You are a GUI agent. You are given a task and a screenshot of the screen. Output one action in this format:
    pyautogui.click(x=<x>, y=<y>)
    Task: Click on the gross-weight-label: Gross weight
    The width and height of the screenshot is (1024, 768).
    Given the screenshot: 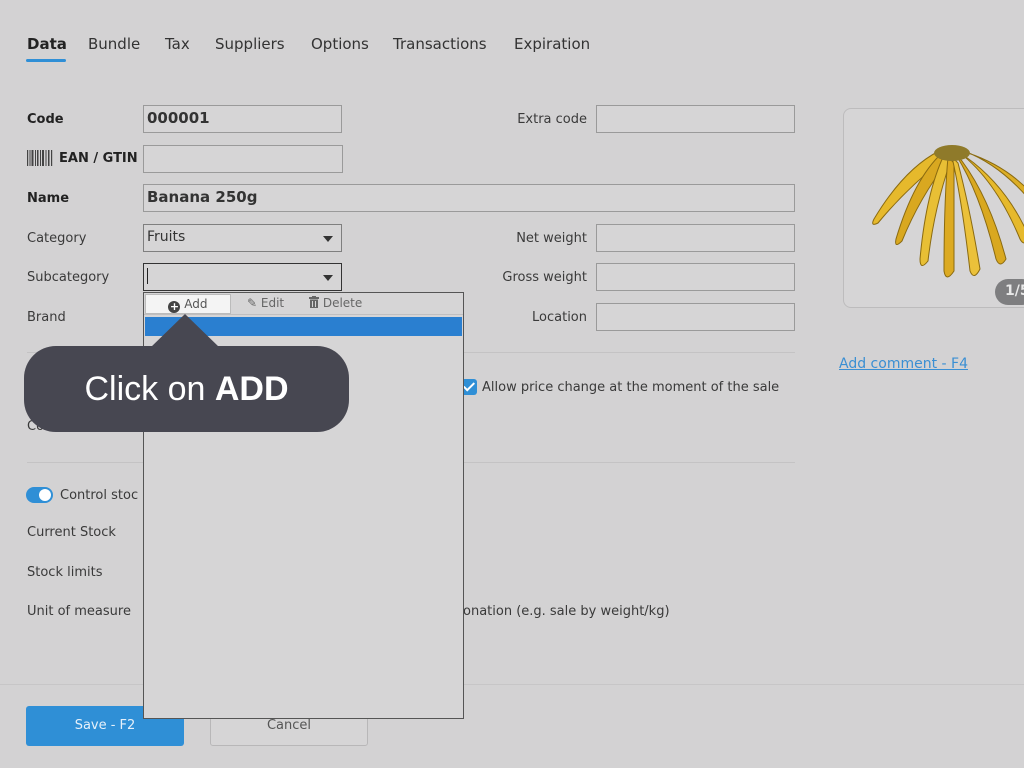 What is the action you would take?
    pyautogui.click(x=544, y=277)
    